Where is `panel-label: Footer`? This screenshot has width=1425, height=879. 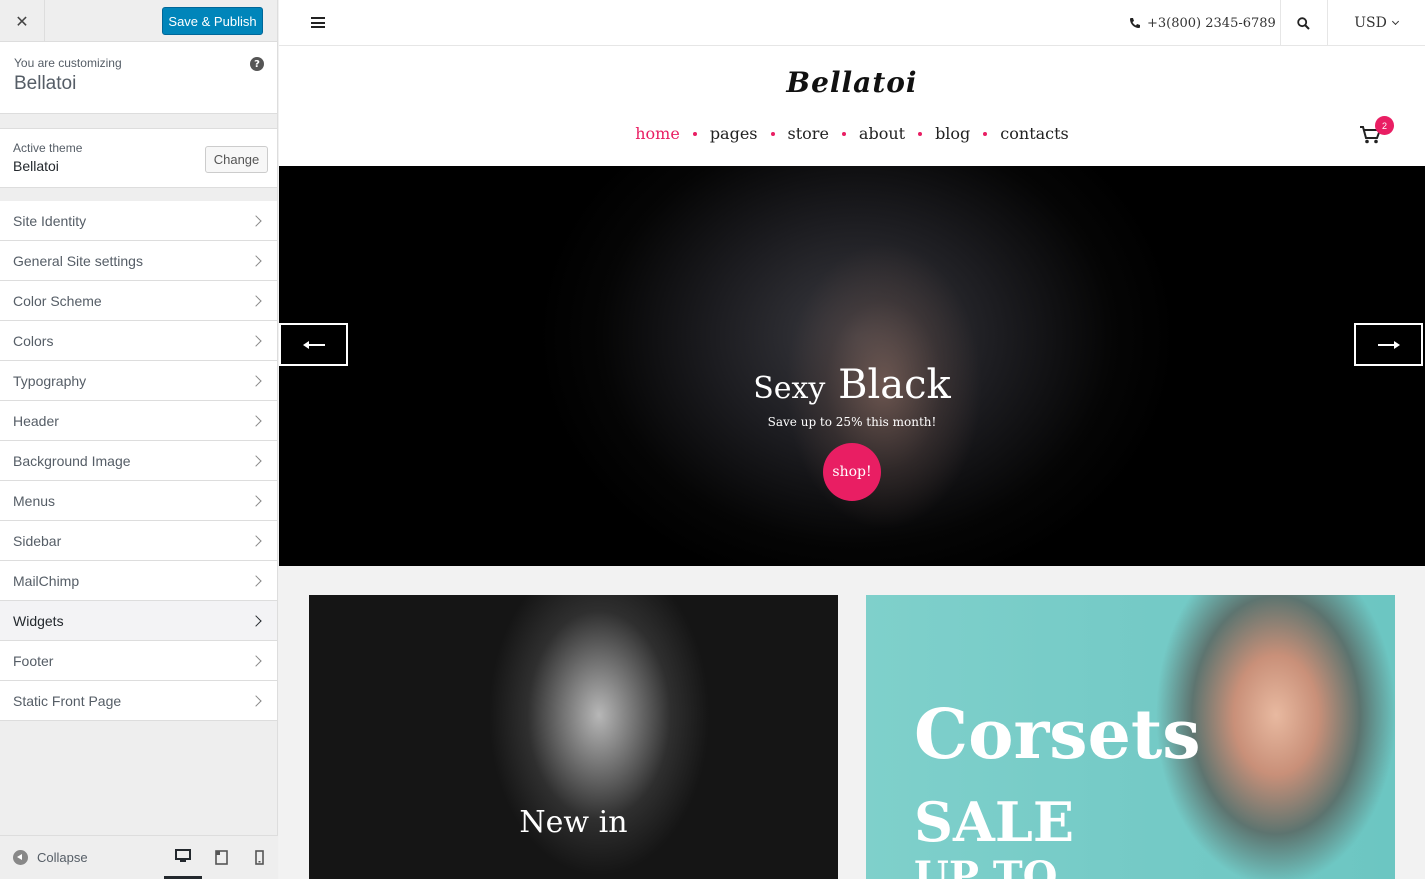 panel-label: Footer is located at coordinates (33, 660).